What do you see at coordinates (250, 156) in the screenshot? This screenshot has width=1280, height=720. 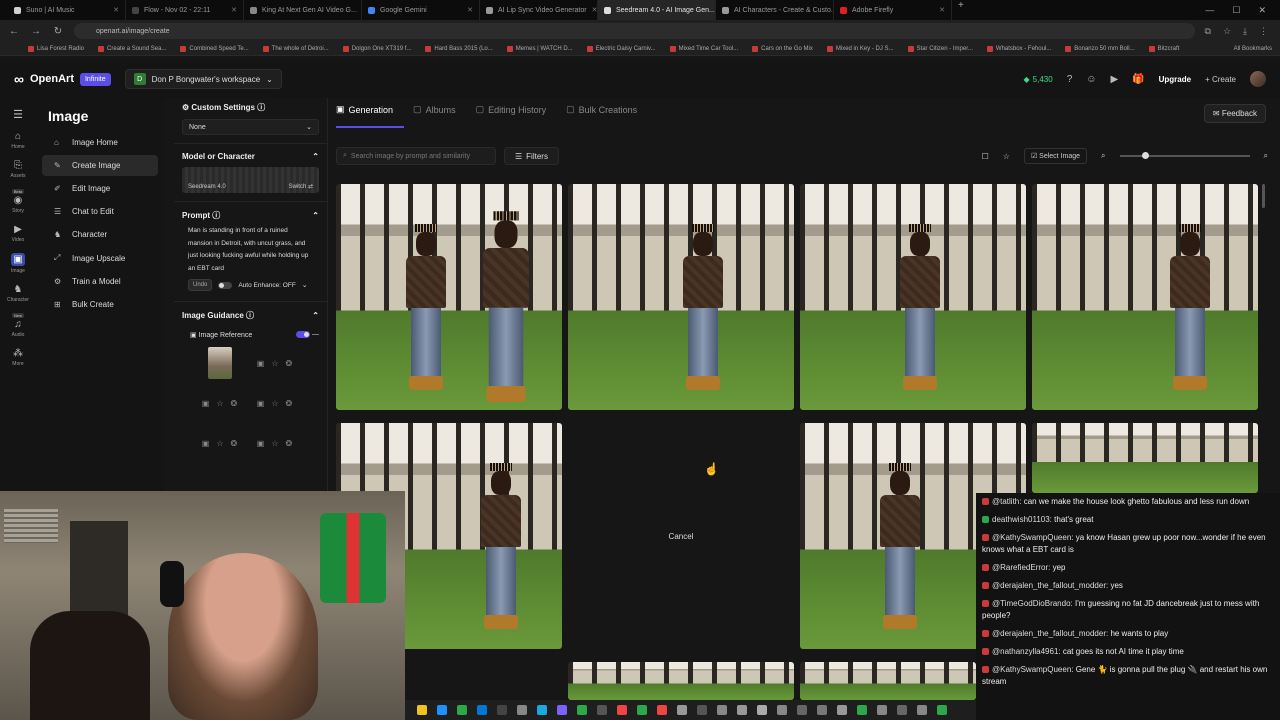 I see `model-header: Model or Character ⌃` at bounding box center [250, 156].